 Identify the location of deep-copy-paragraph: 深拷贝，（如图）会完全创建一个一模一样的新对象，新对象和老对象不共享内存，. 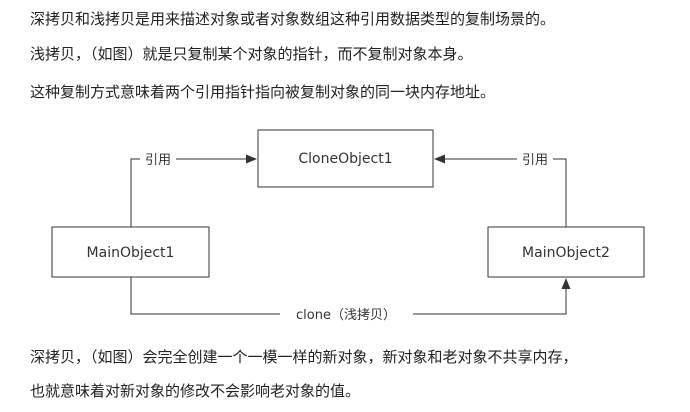
(304, 357).